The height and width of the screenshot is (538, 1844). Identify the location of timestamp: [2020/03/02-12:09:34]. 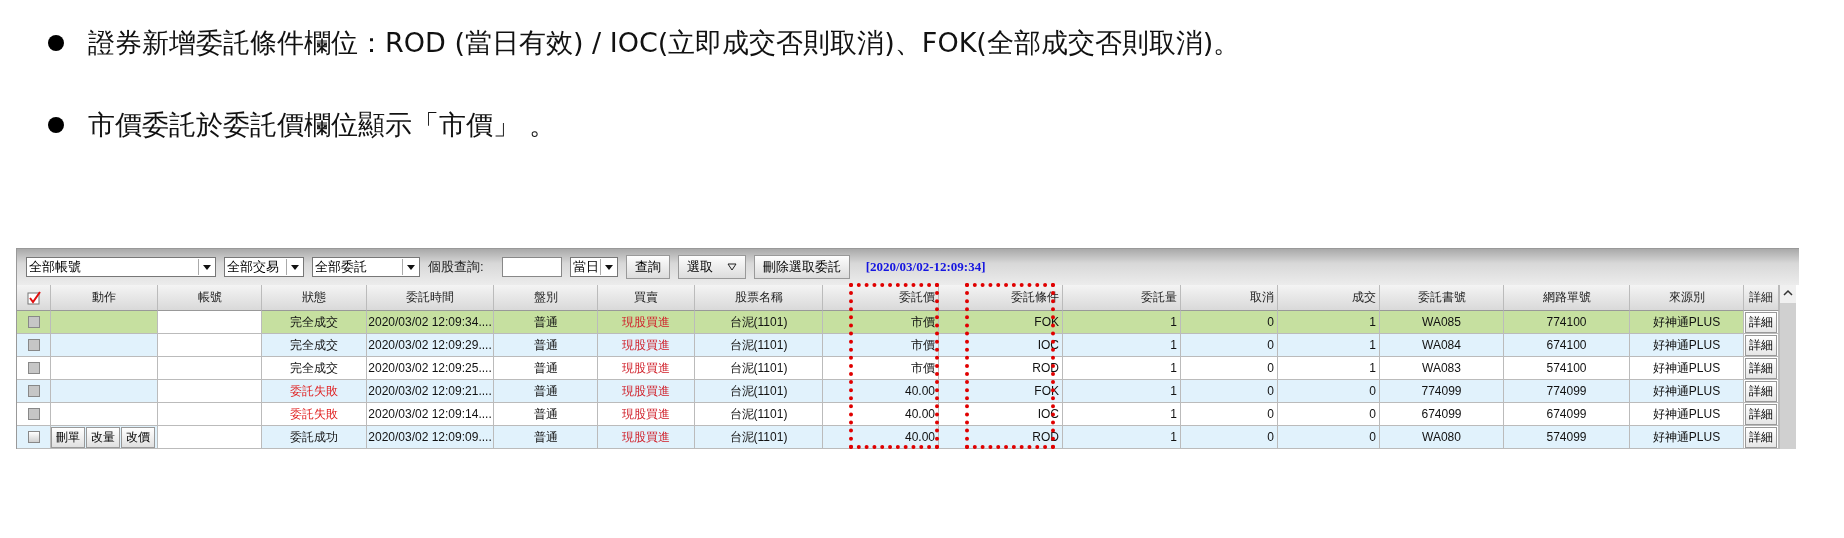
(925, 267).